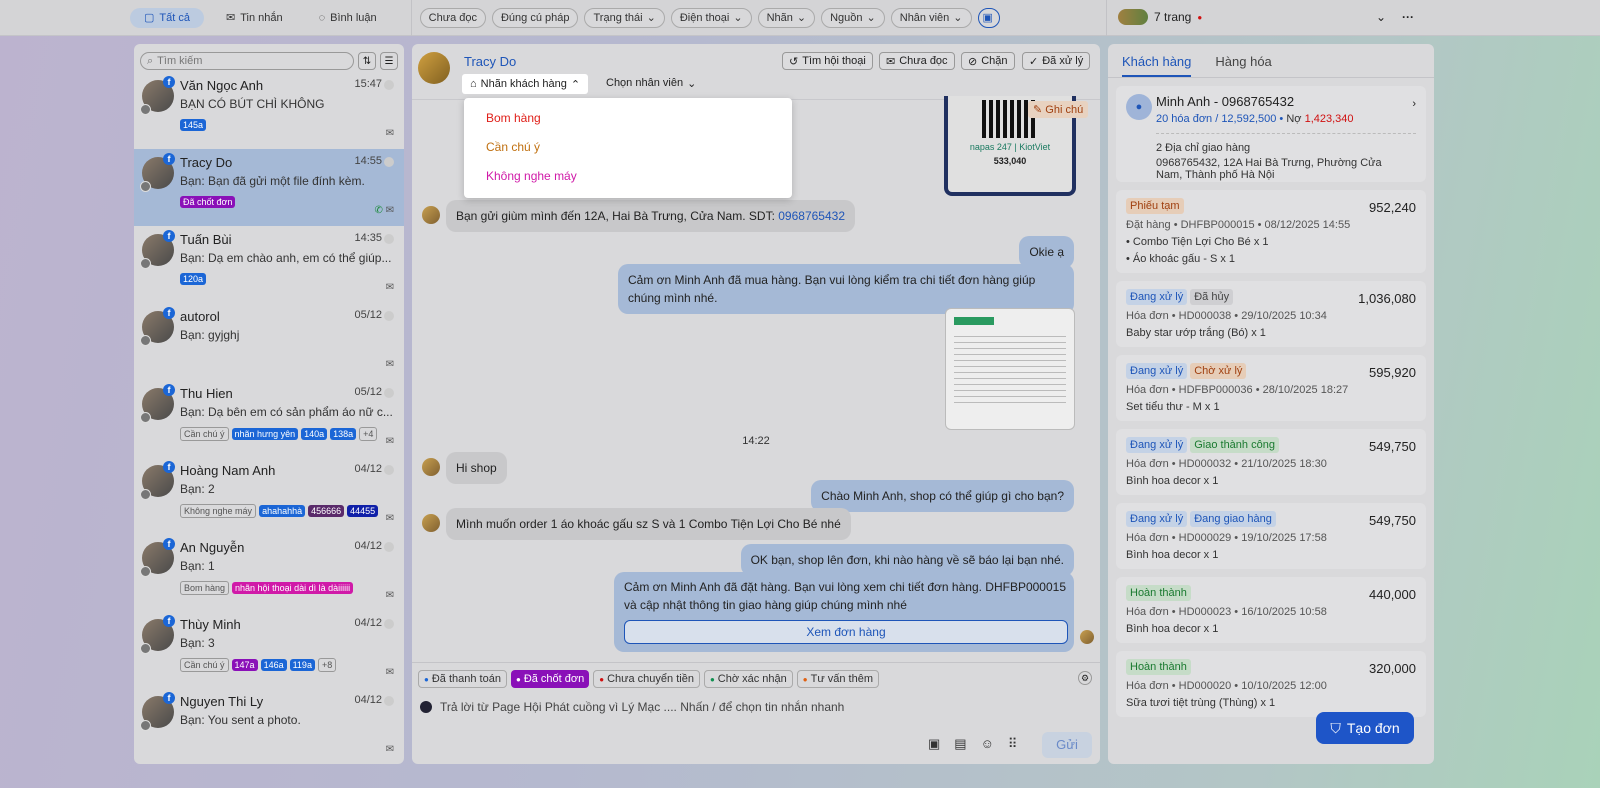 This screenshot has height=788, width=1600. I want to click on settings-icon: ⚙, so click(1085, 678).